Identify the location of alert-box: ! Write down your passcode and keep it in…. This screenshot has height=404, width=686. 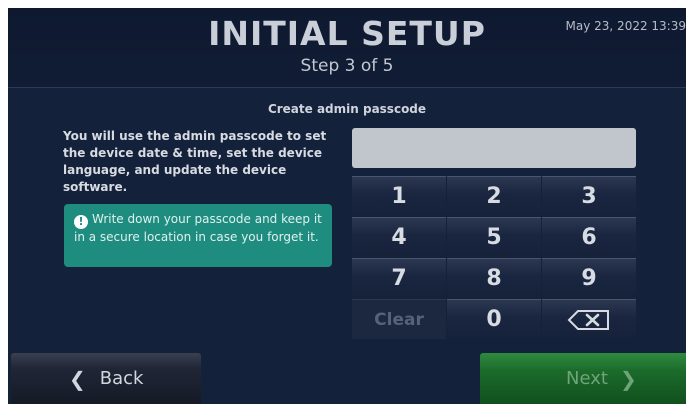
(198, 235).